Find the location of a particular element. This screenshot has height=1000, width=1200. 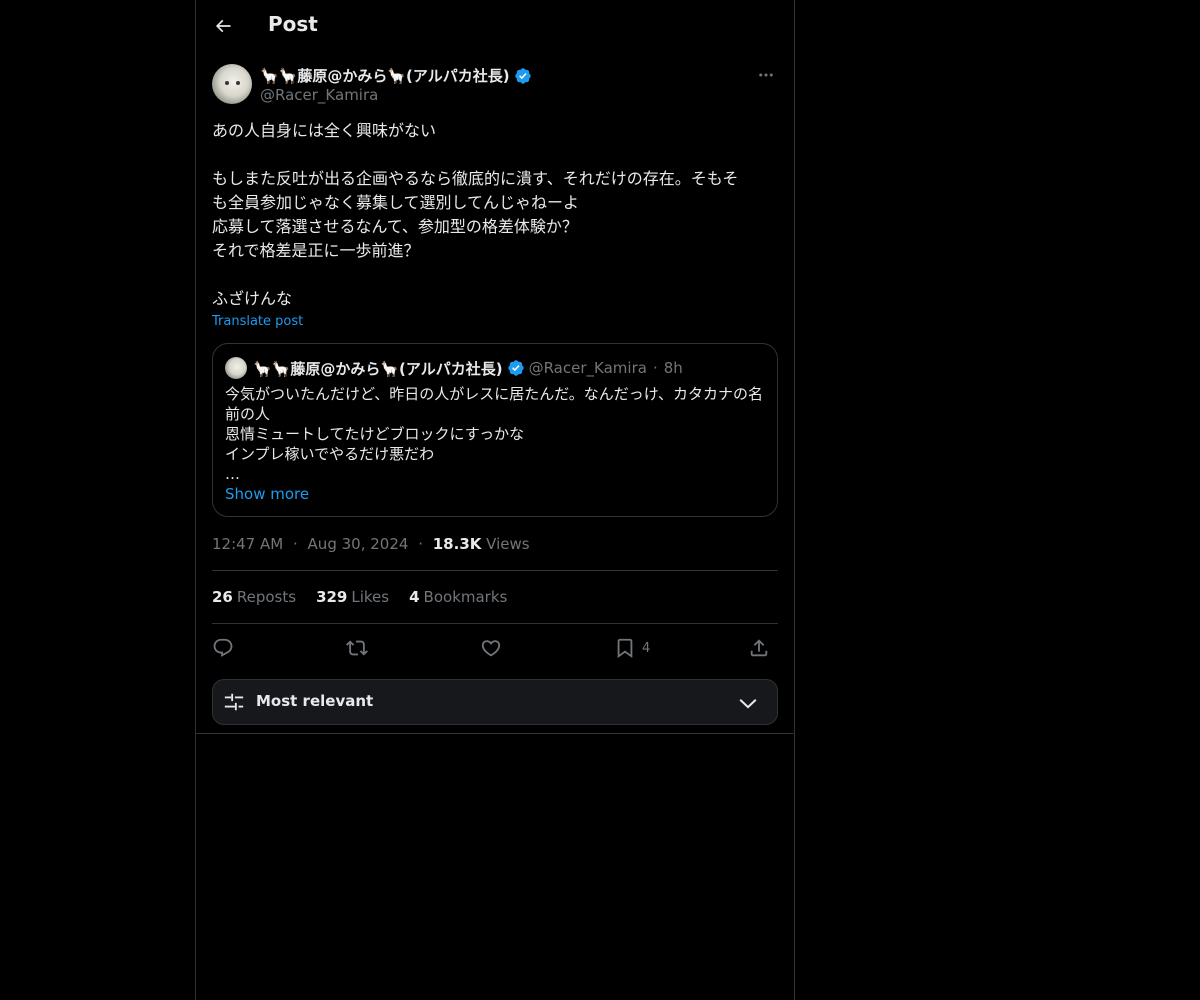

arrow-left-icon is located at coordinates (223, 26).